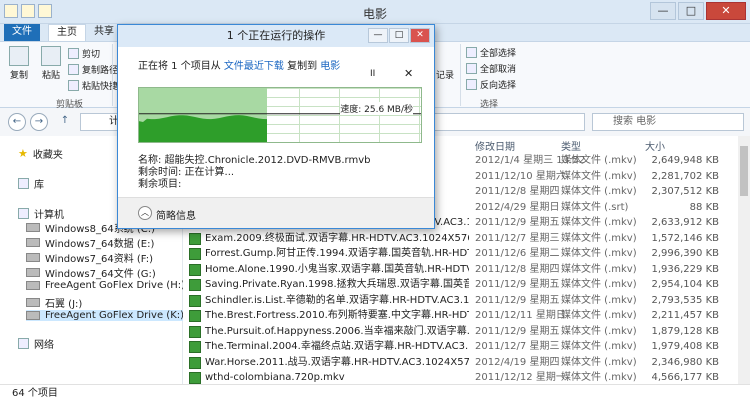 This screenshot has height=403, width=750. What do you see at coordinates (64, 304) in the screenshot?
I see `drive-label: 石翼 (J:)` at bounding box center [64, 304].